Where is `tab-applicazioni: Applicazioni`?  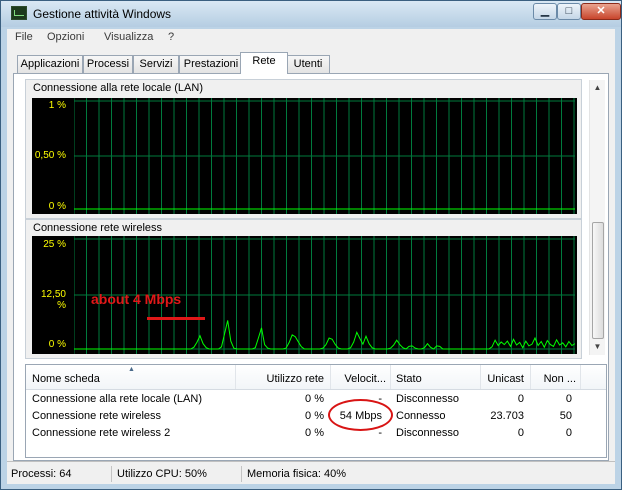 tab-applicazioni: Applicazioni is located at coordinates (50, 64).